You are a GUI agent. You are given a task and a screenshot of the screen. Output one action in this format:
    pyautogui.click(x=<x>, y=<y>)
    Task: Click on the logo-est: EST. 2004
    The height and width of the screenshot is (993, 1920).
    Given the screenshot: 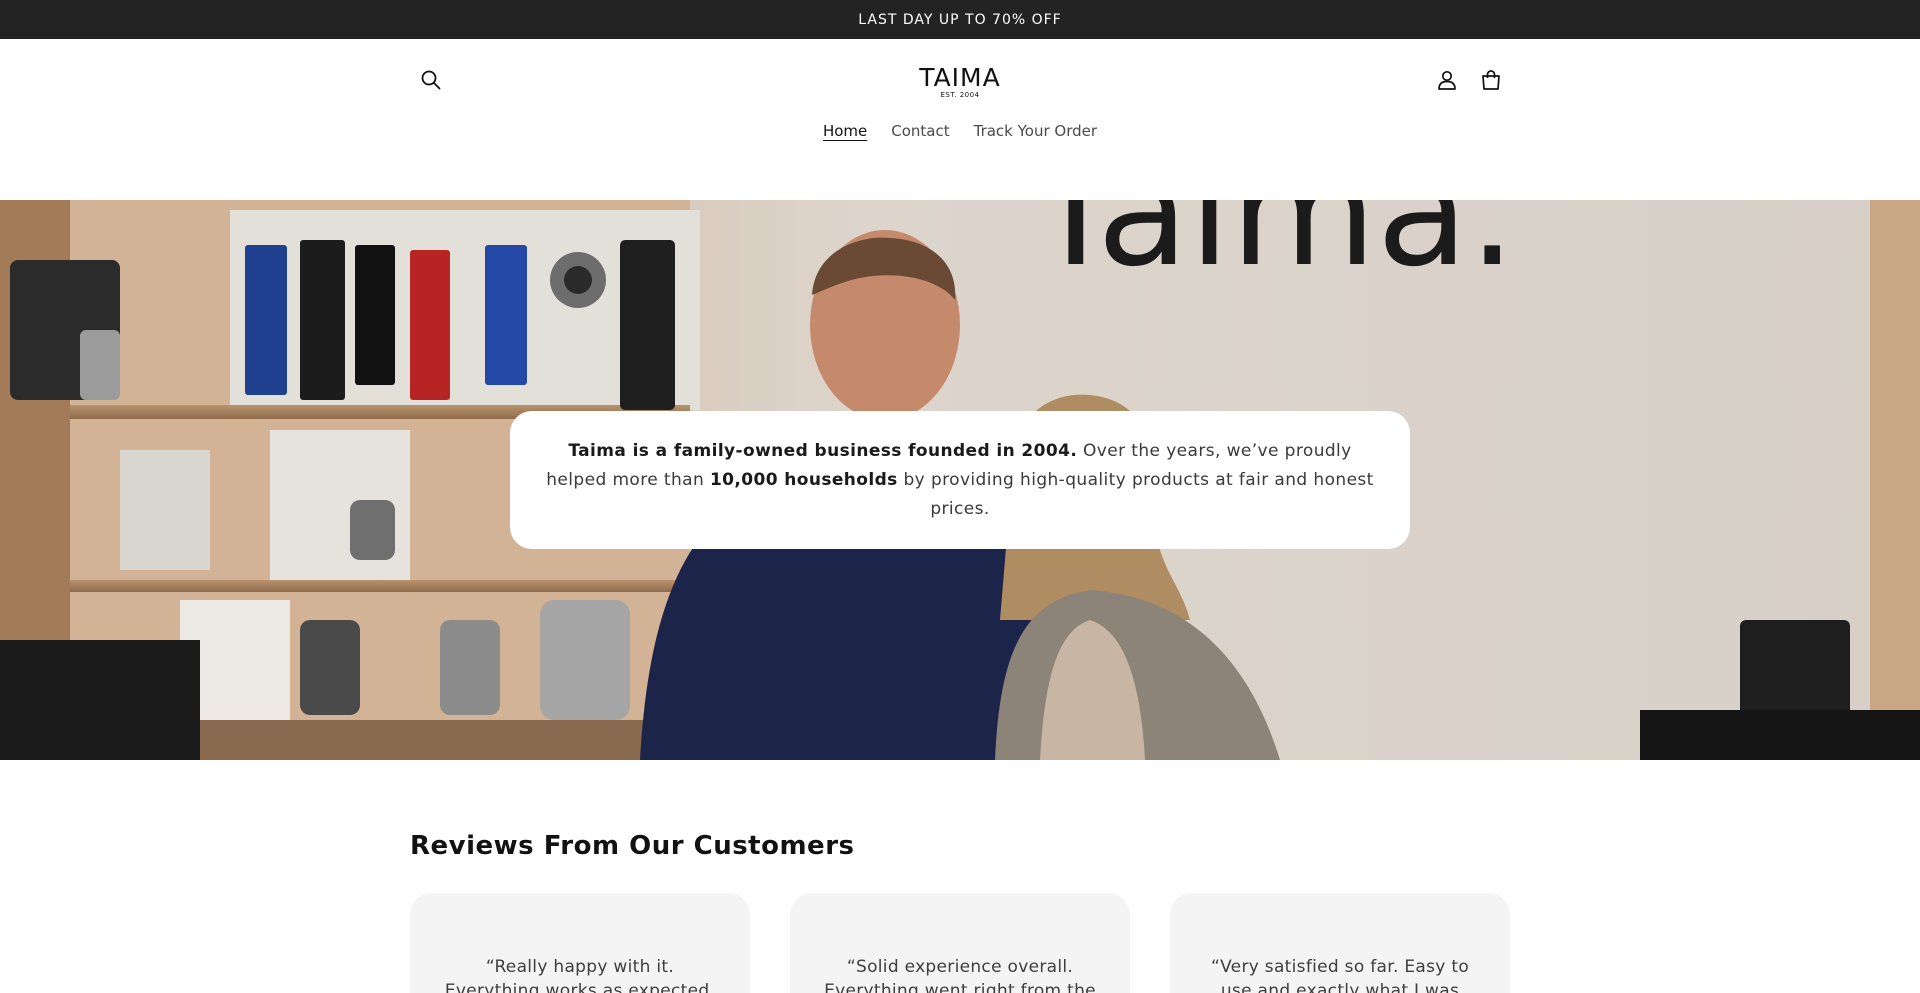 What is the action you would take?
    pyautogui.click(x=960, y=95)
    